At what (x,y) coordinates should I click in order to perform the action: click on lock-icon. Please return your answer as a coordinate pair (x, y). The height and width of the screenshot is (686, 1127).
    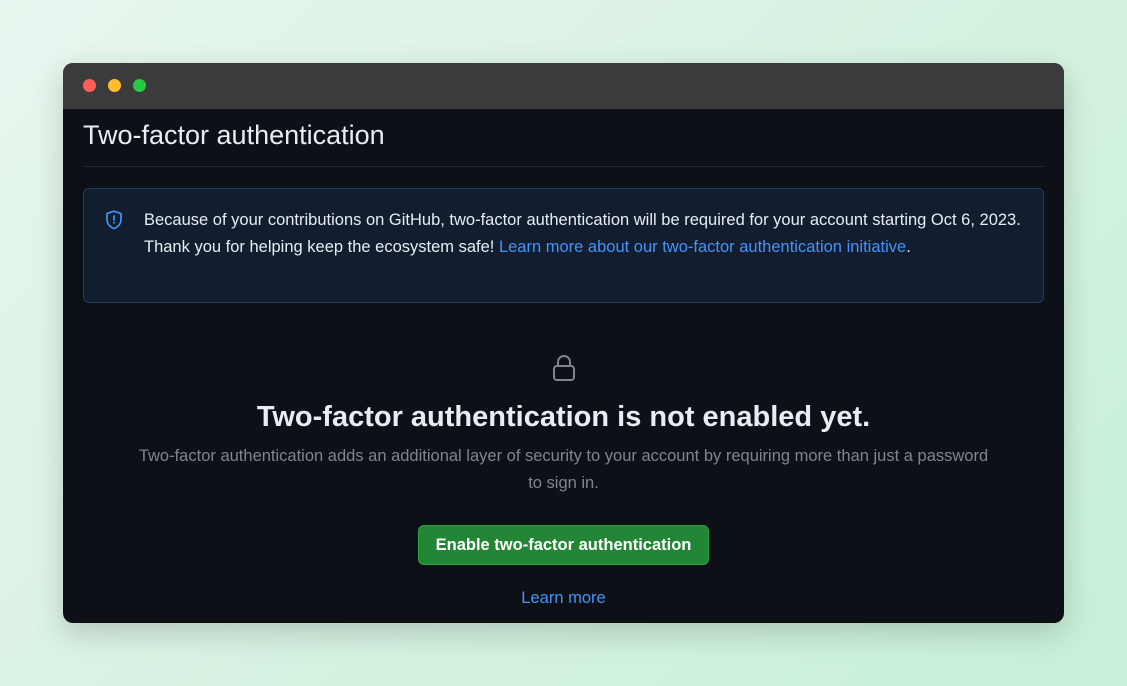
    Looking at the image, I should click on (563, 367).